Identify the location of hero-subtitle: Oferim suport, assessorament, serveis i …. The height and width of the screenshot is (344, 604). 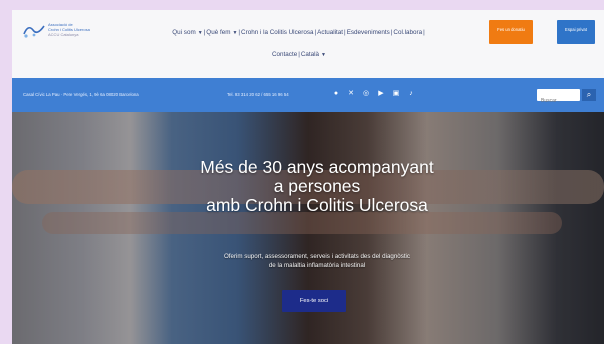
(317, 261).